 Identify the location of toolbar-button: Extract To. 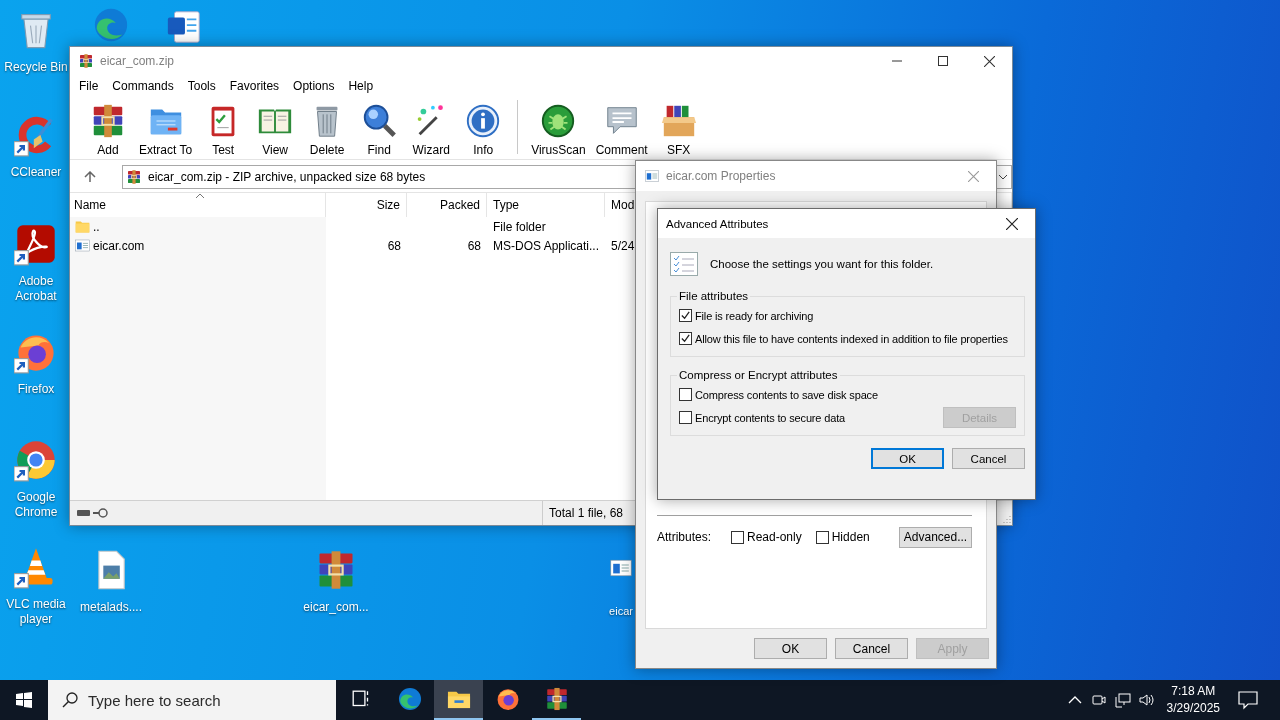
(166, 129).